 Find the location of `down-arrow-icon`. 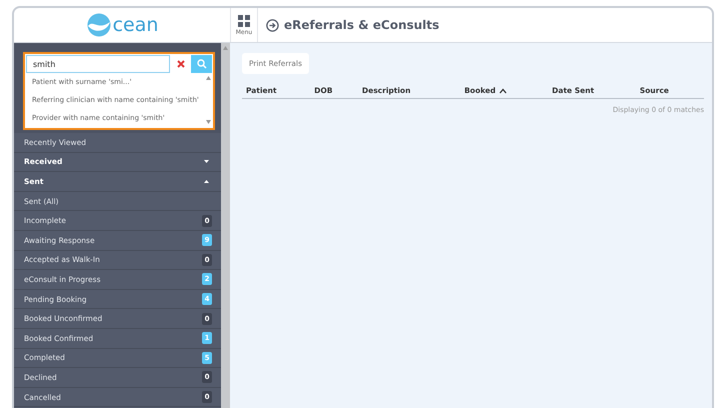

down-arrow-icon is located at coordinates (208, 122).